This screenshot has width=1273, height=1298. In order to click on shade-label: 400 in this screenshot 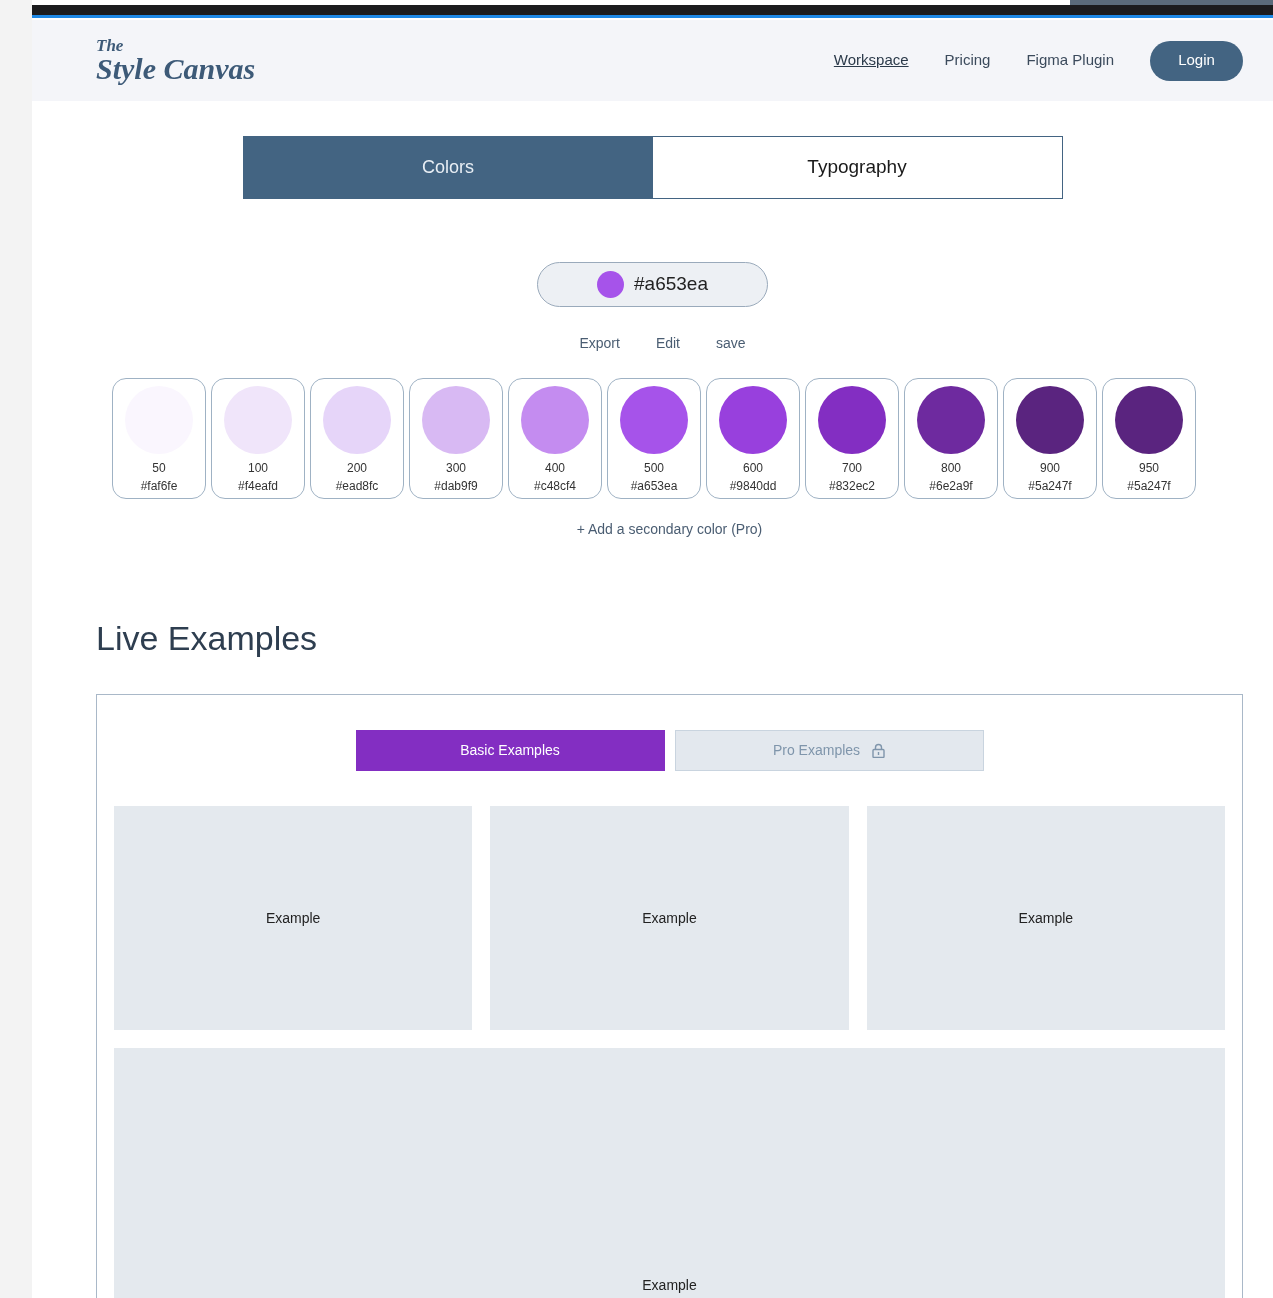, I will do `click(555, 468)`.